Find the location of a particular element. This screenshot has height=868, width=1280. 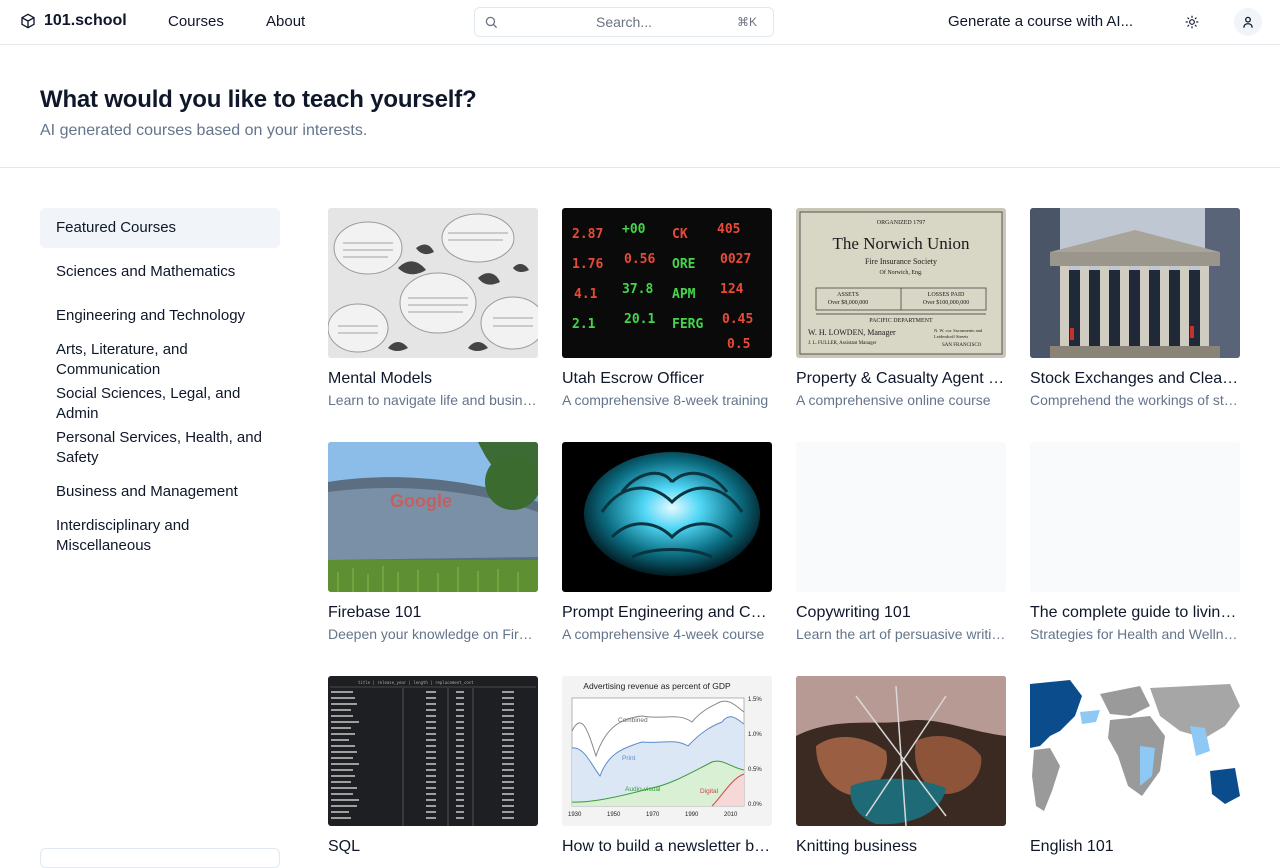

svg-text: 37.8 is located at coordinates (637, 289).